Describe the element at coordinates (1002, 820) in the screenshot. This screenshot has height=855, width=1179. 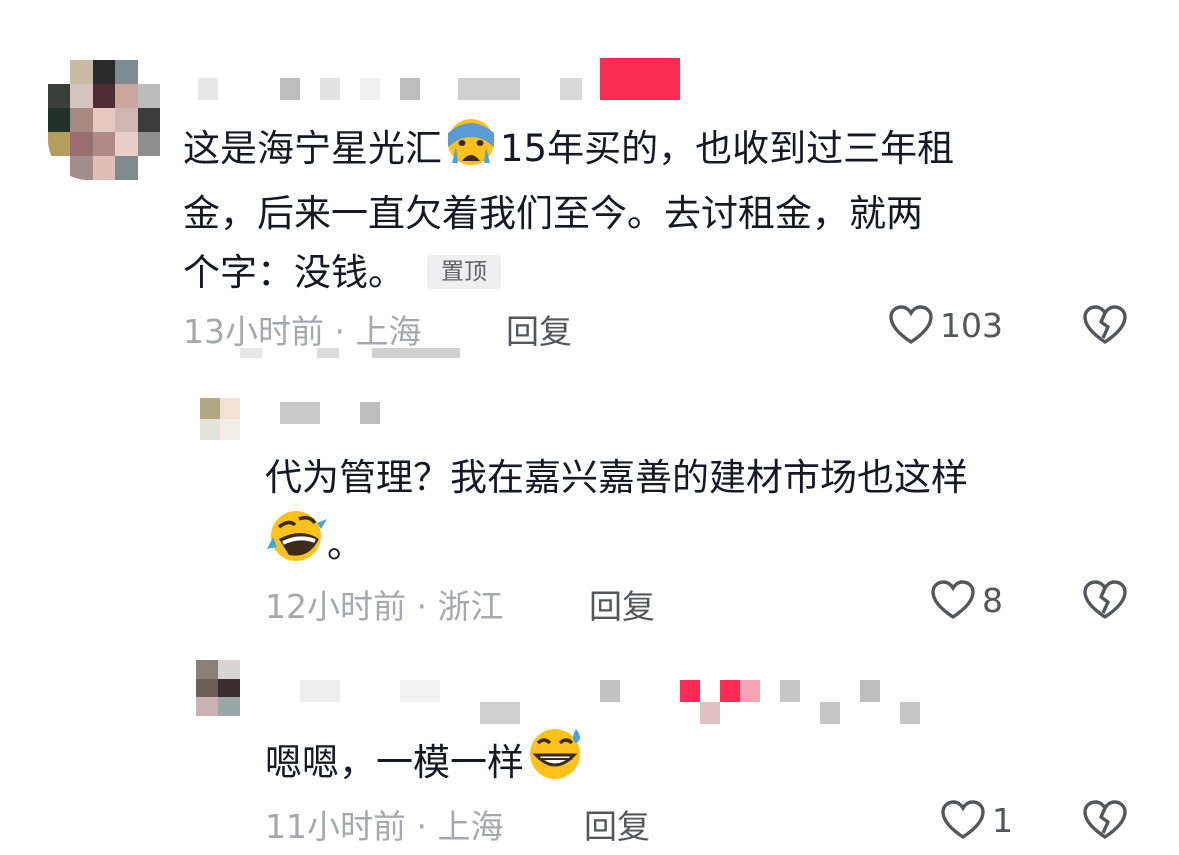
I see `like-count: 1` at that location.